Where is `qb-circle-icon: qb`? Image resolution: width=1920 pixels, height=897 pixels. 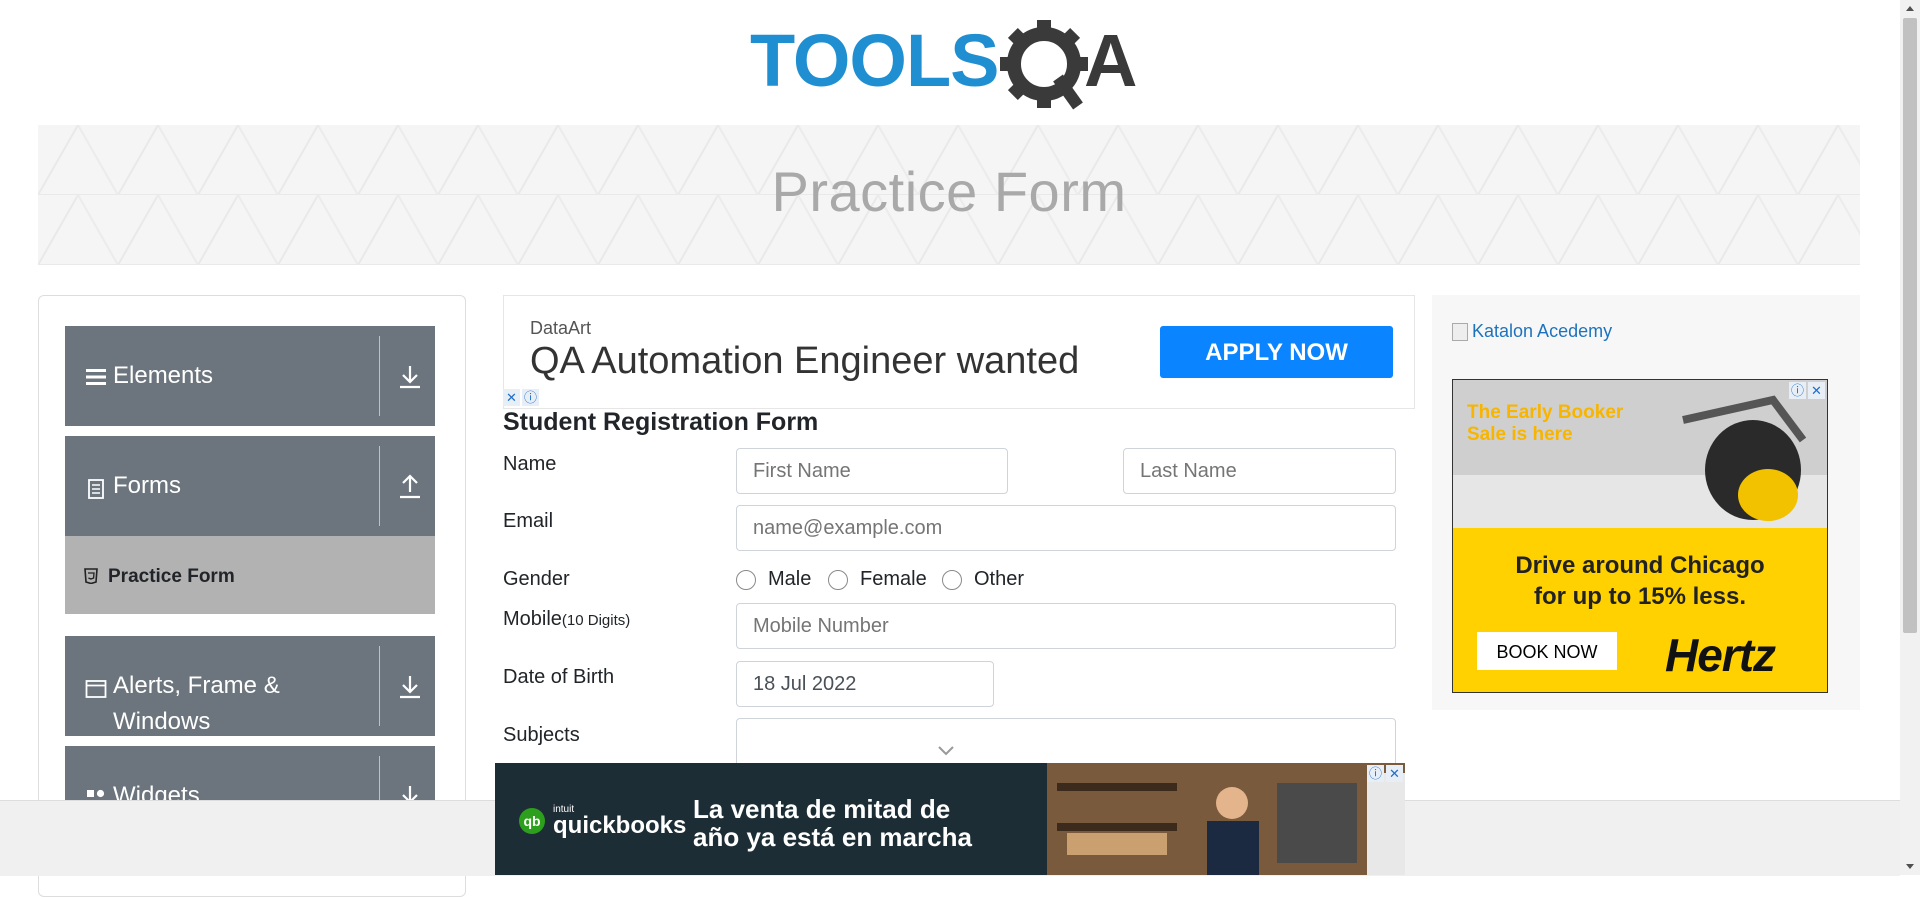 qb-circle-icon: qb is located at coordinates (532, 821).